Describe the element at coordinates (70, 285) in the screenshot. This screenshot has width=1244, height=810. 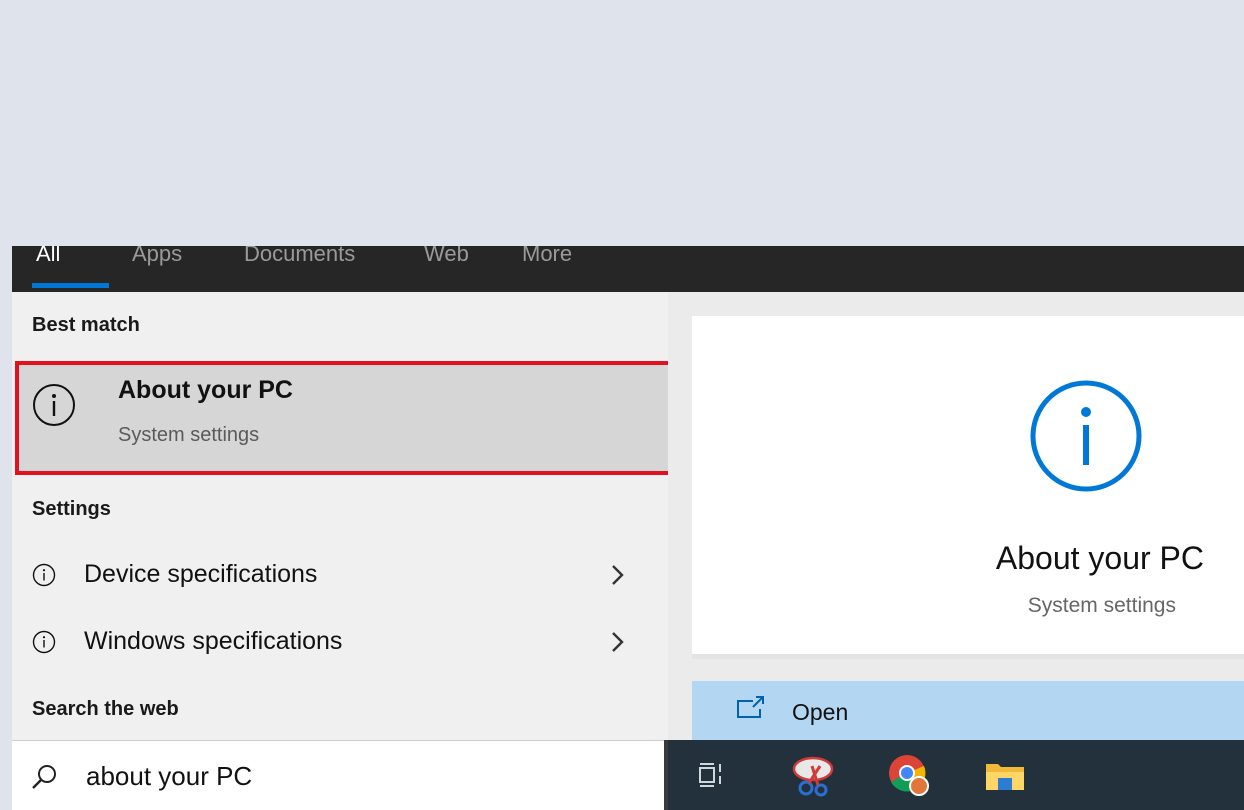
I see `active-tab-indicator` at that location.